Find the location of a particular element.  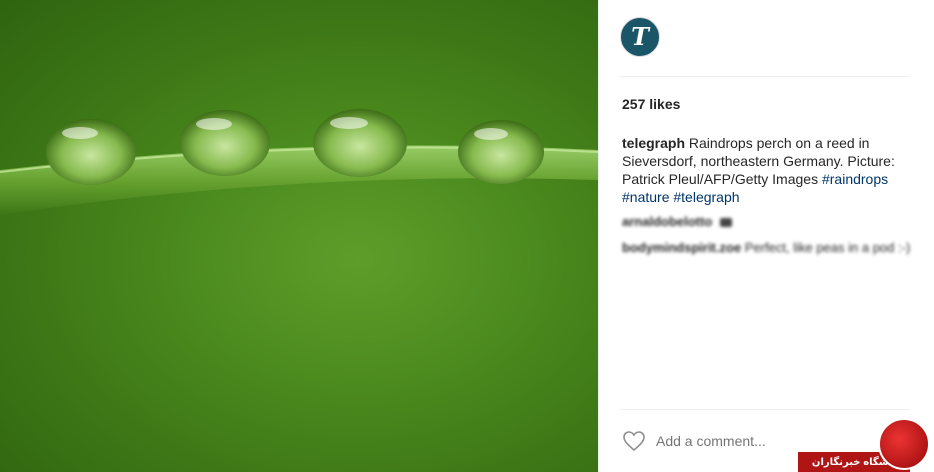

likes-count: 257 likes is located at coordinates (651, 104).